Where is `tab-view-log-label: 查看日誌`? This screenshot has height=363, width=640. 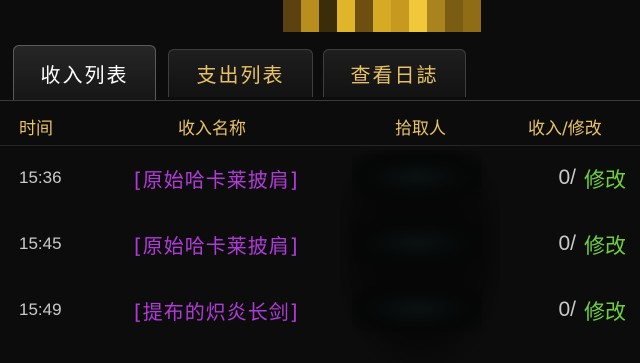
tab-view-log-label: 查看日誌 is located at coordinates (394, 75).